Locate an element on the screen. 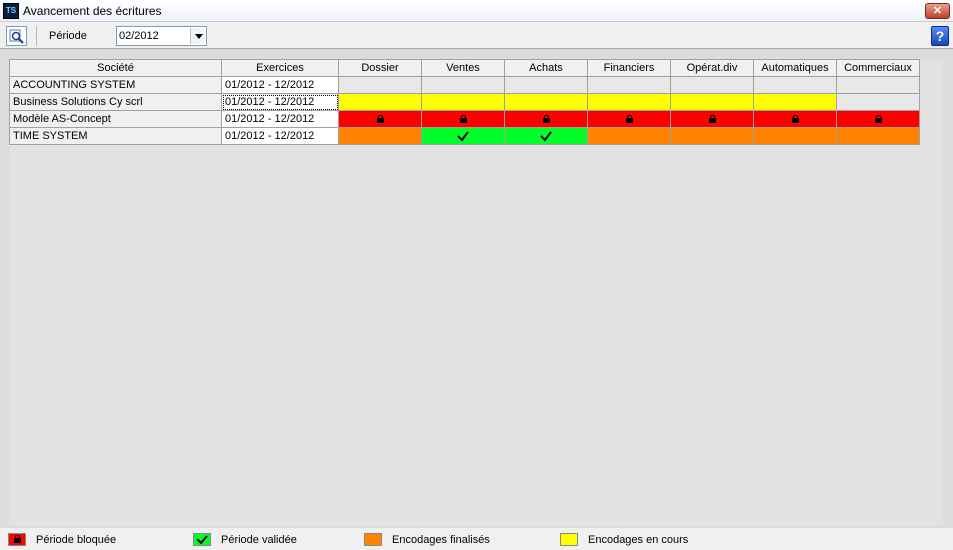  search-button is located at coordinates (16, 36).